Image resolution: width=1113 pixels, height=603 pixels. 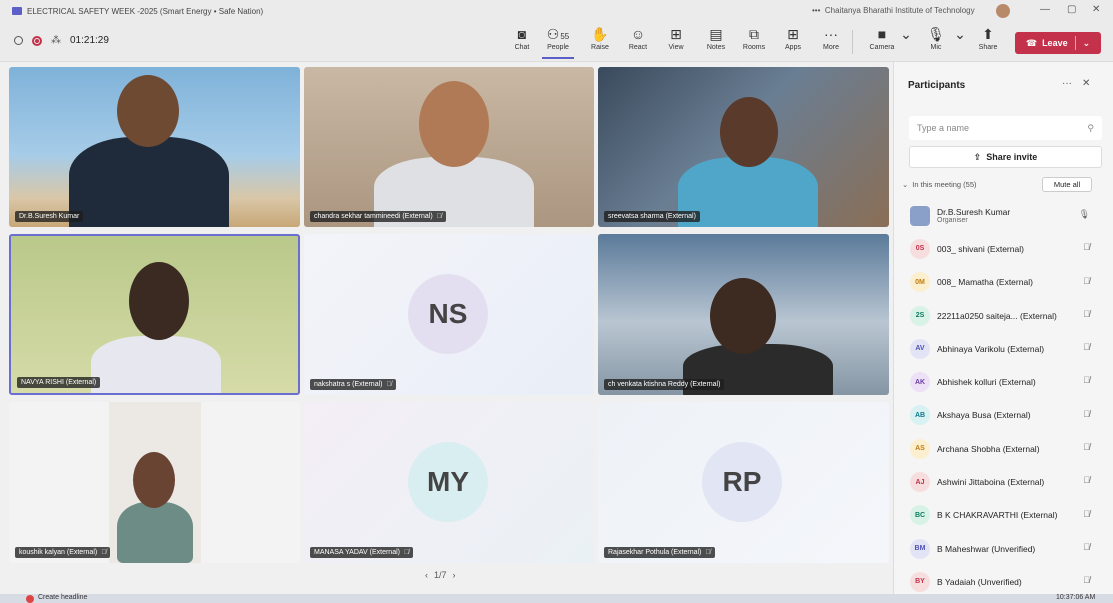 I want to click on participant-name-label: ch venkata ktishna Reddy (External), so click(x=664, y=384).